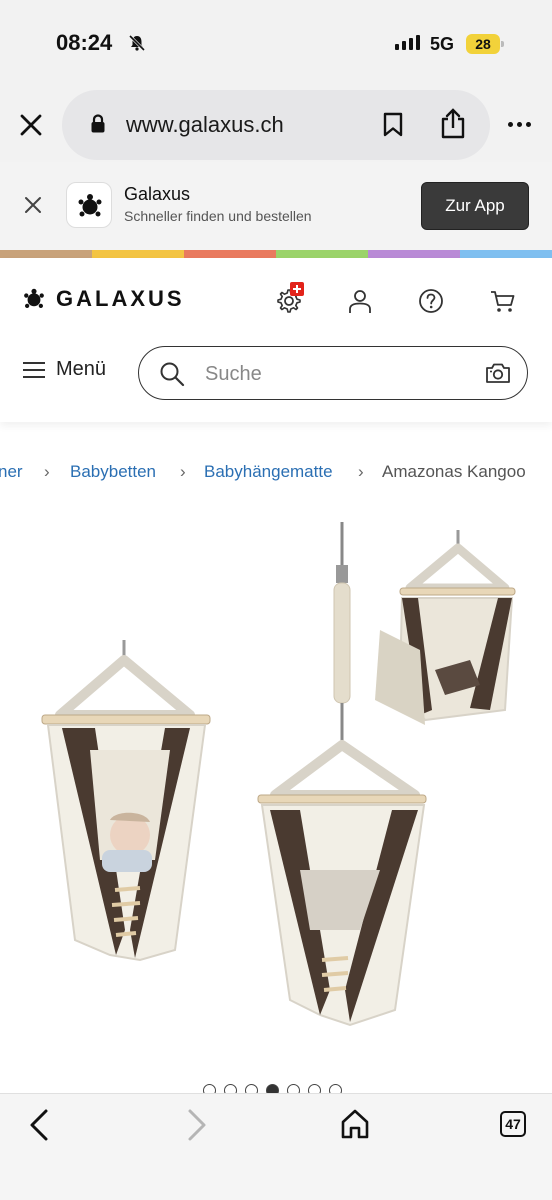  Describe the element at coordinates (407, 42) in the screenshot. I see `signal-icon` at that location.